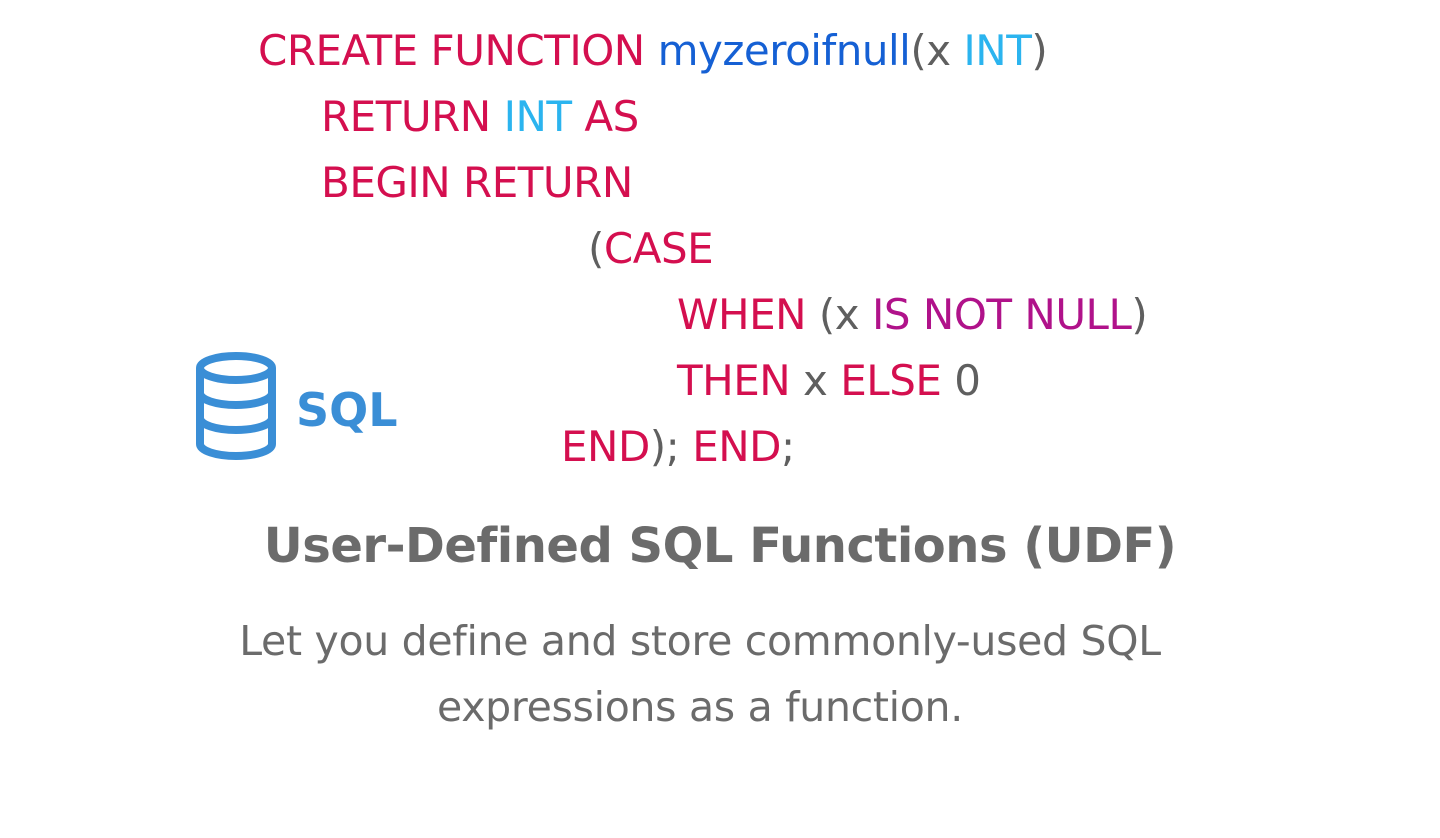 This screenshot has height=838, width=1440. What do you see at coordinates (596, 248) in the screenshot?
I see `code-text: (` at bounding box center [596, 248].